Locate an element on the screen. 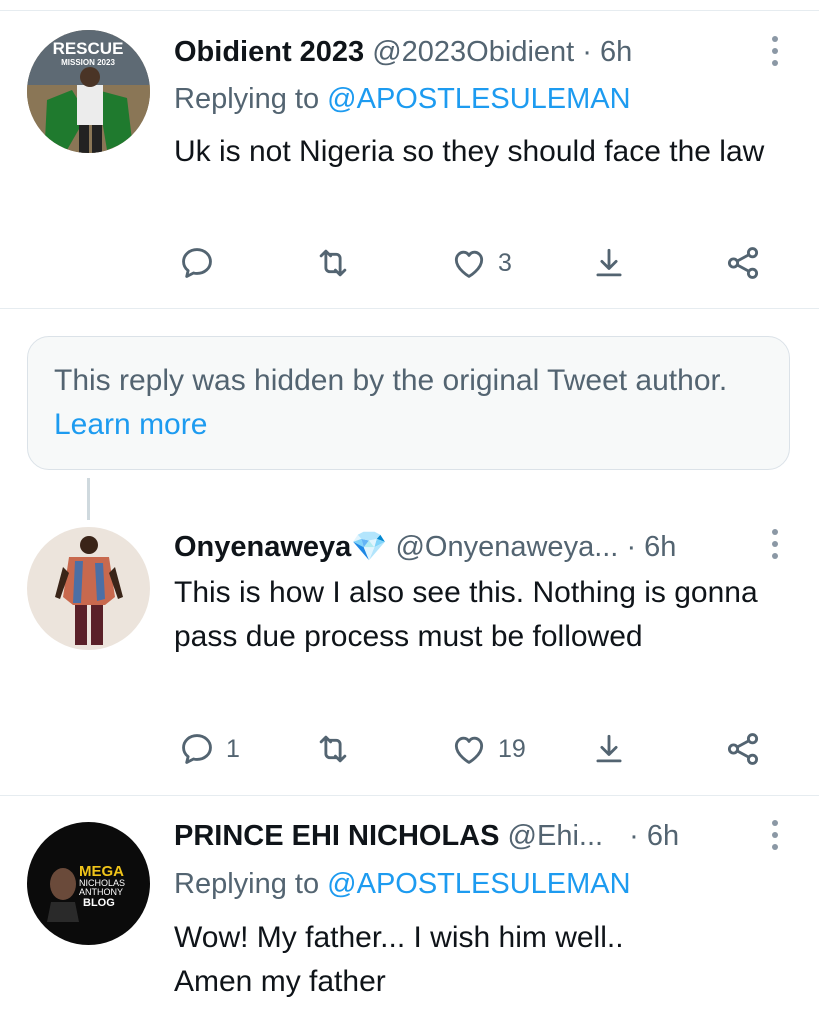 The width and height of the screenshot is (819, 1024). avatar-image is located at coordinates (88, 588).